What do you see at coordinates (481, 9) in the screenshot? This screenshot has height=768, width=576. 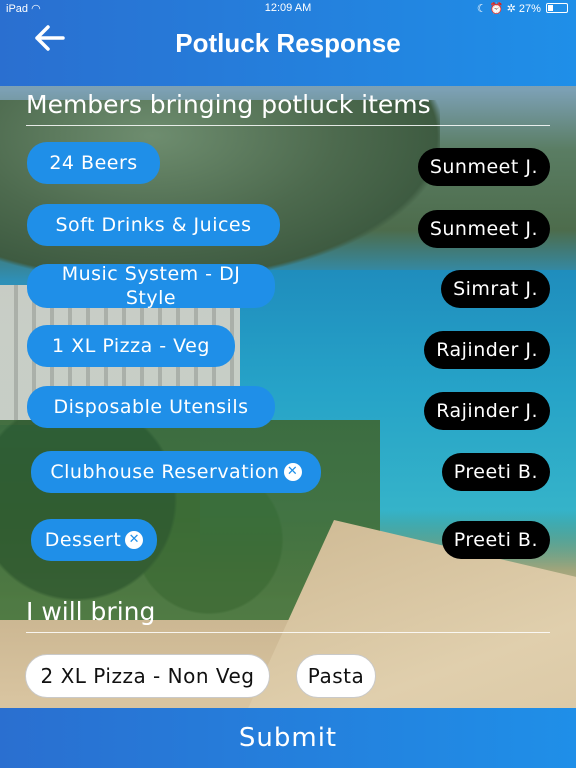 I see `moon-icon: ☾` at bounding box center [481, 9].